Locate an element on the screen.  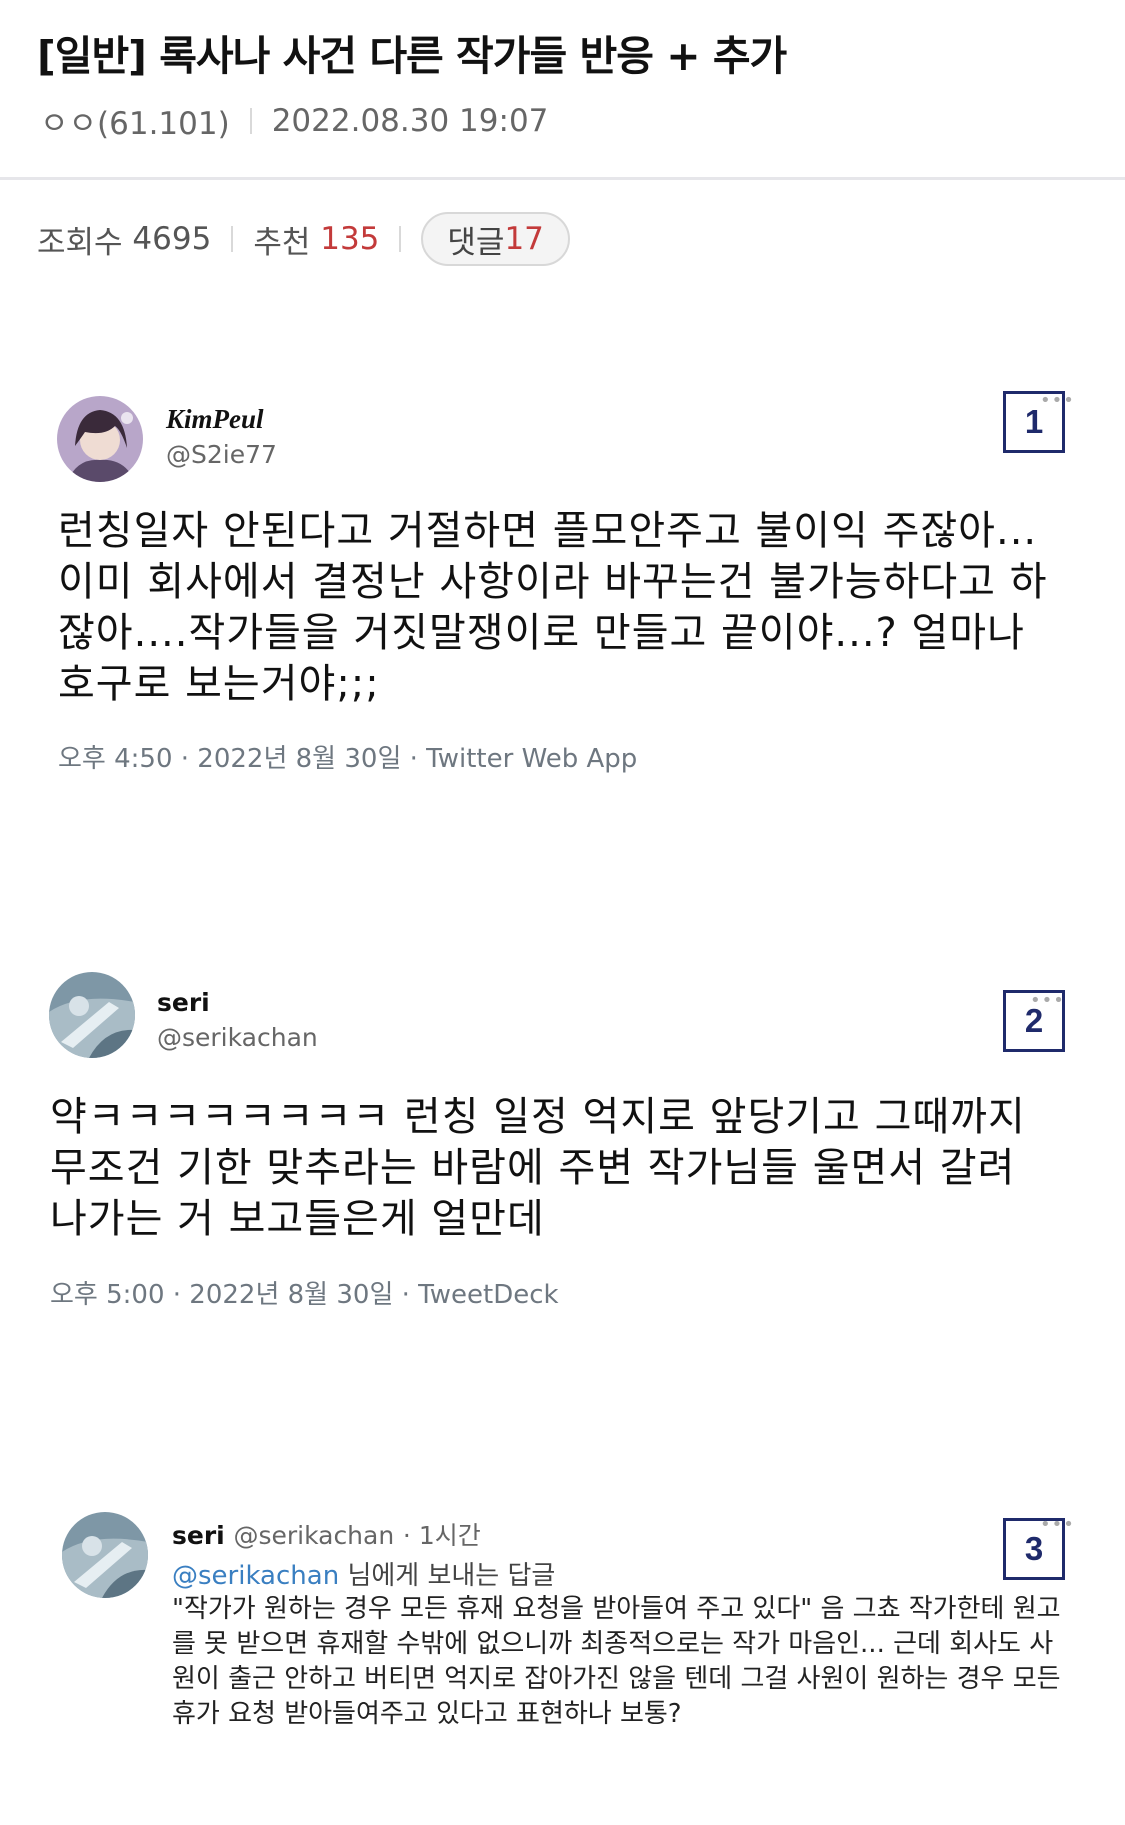
post-stats: 조회수 4695 추천 135 댓글 17 is located at coordinates (303, 239).